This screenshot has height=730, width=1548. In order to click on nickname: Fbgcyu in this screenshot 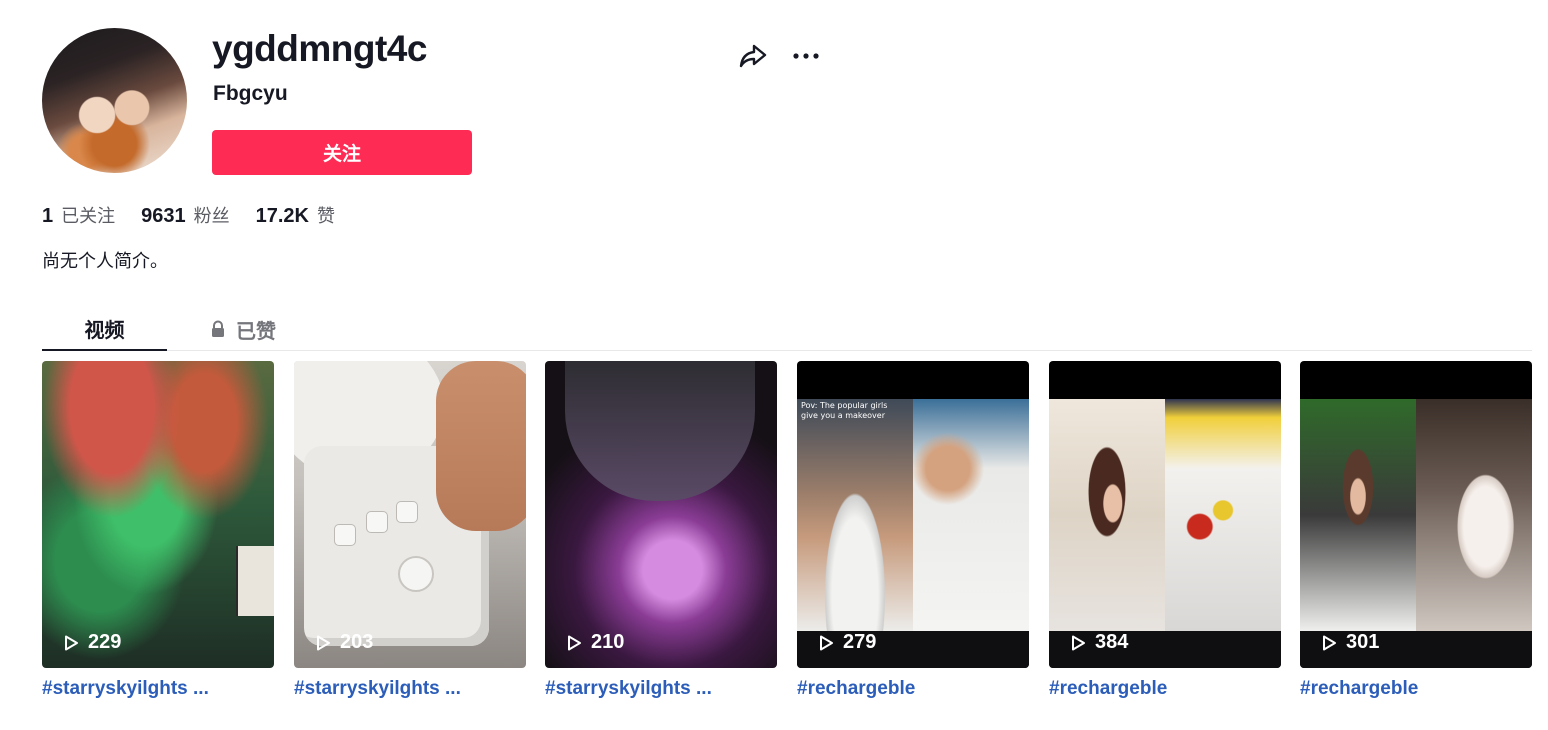, I will do `click(250, 93)`.